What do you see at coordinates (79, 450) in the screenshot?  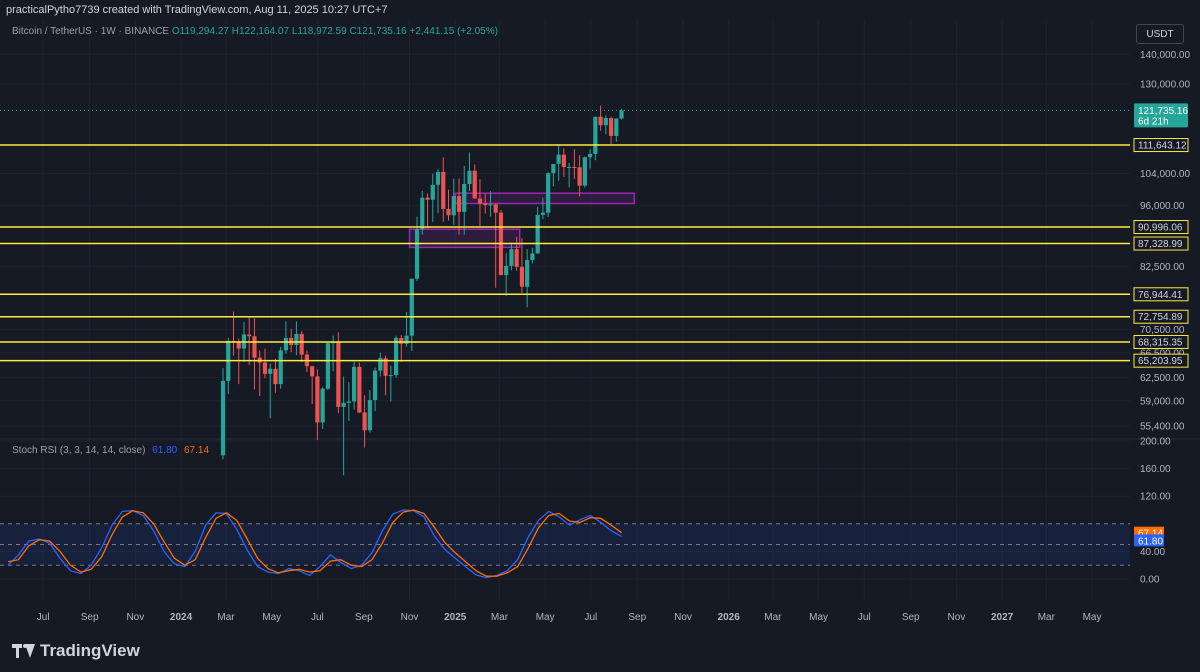 I see `stoch-rsi-name: Stoch RSI (3, 3, 14, 14, close)` at bounding box center [79, 450].